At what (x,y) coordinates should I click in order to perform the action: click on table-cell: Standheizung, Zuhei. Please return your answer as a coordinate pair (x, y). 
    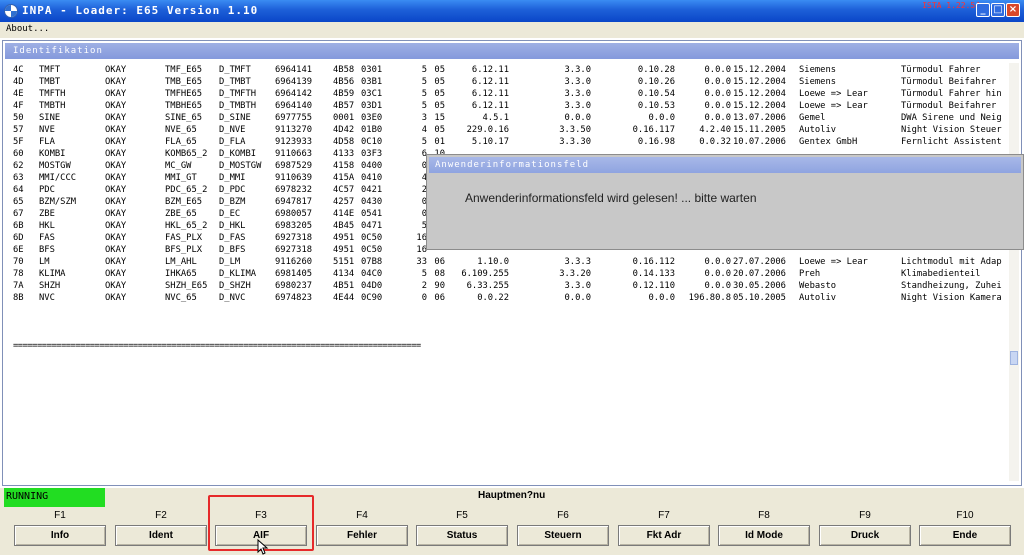
    Looking at the image, I should click on (951, 286).